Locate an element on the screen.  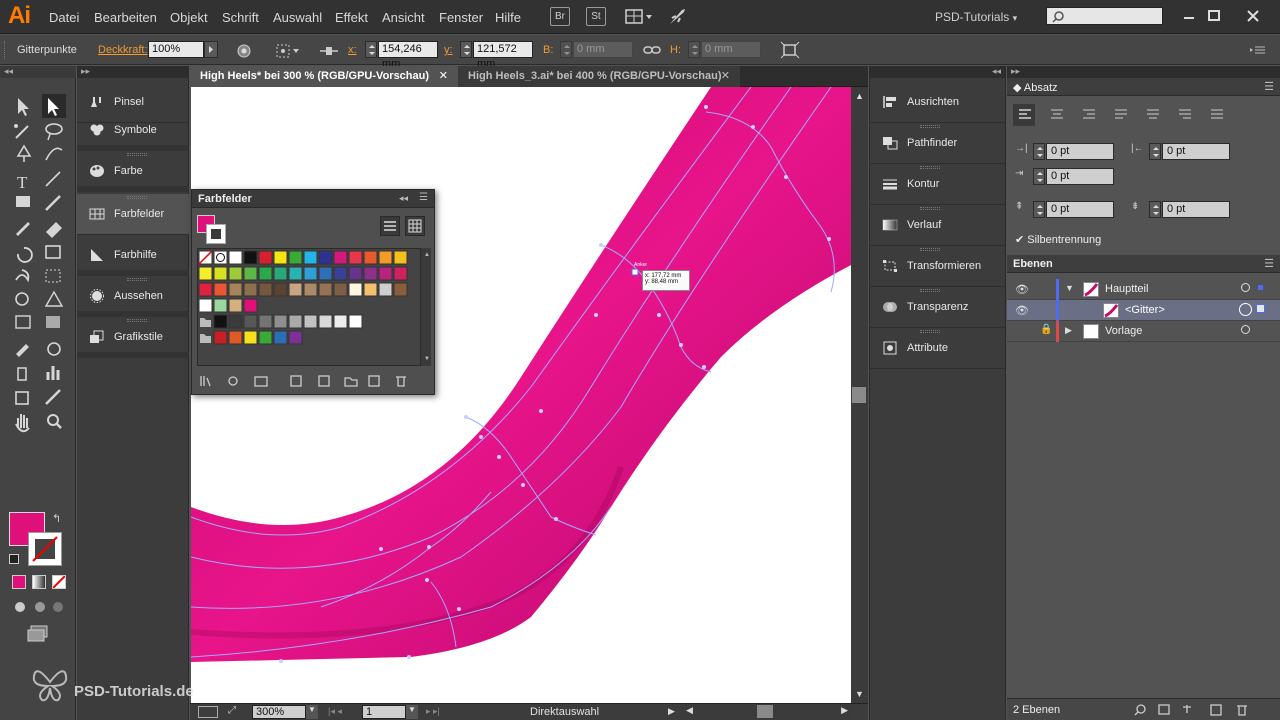
thumbnail-view-button is located at coordinates (415, 226).